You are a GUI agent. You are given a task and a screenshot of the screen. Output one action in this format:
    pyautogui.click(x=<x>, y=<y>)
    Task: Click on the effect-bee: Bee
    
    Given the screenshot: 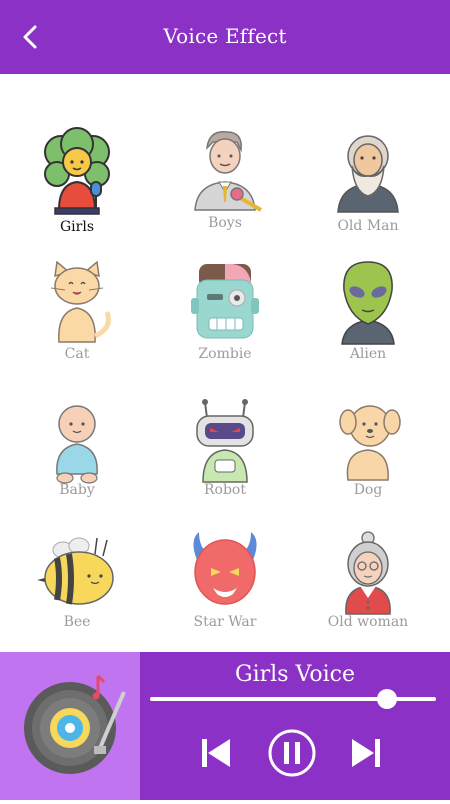 What is the action you would take?
    pyautogui.click(x=77, y=590)
    